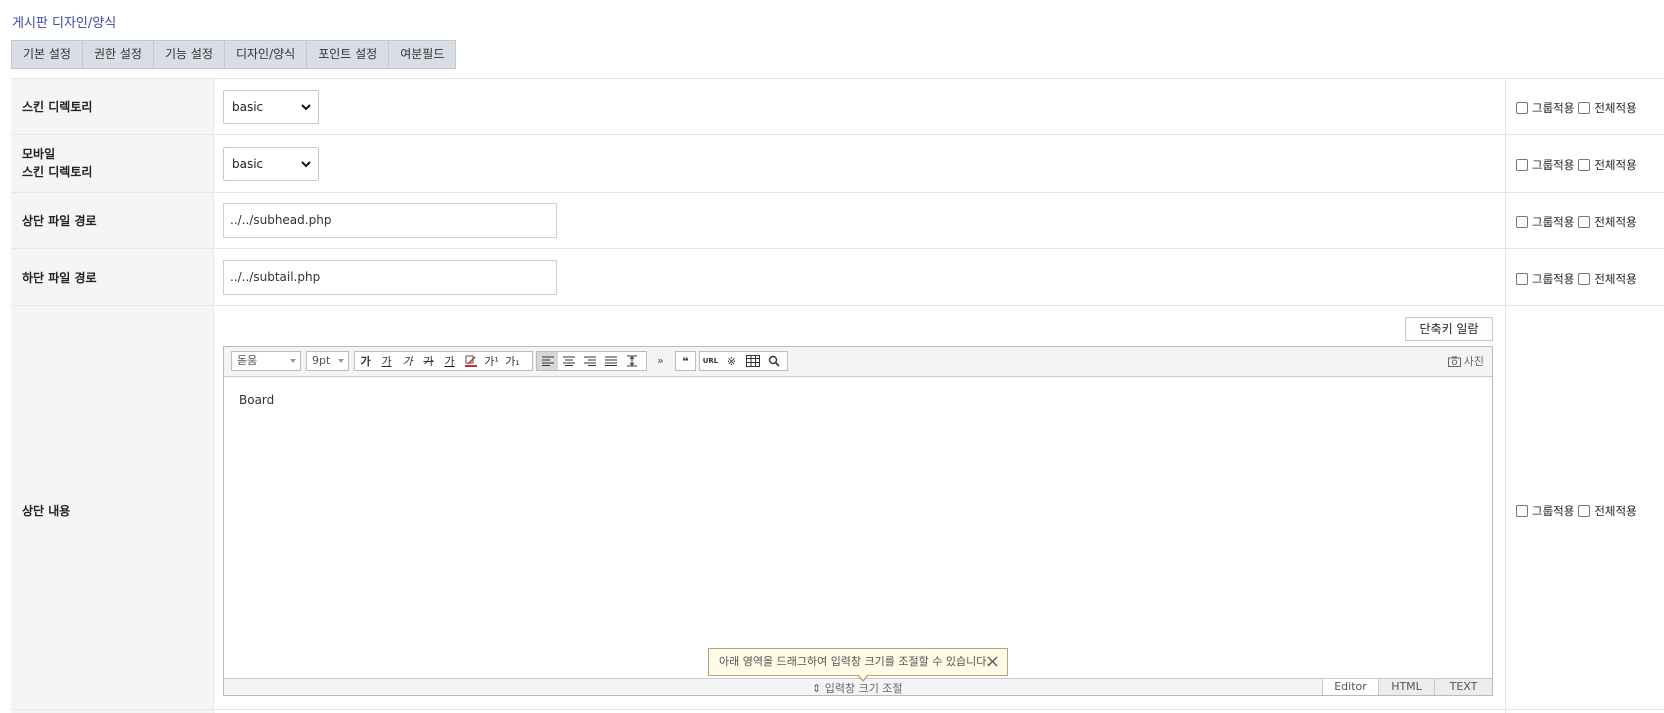 This screenshot has width=1664, height=713. What do you see at coordinates (64, 23) in the screenshot?
I see `section-title: 게시판 디자인/양식` at bounding box center [64, 23].